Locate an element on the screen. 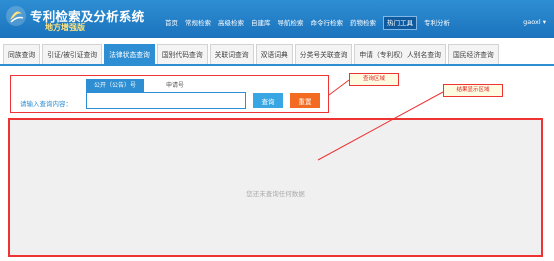 This screenshot has height=261, width=554. annotation-result-area: 结果显示区域 is located at coordinates (473, 90).